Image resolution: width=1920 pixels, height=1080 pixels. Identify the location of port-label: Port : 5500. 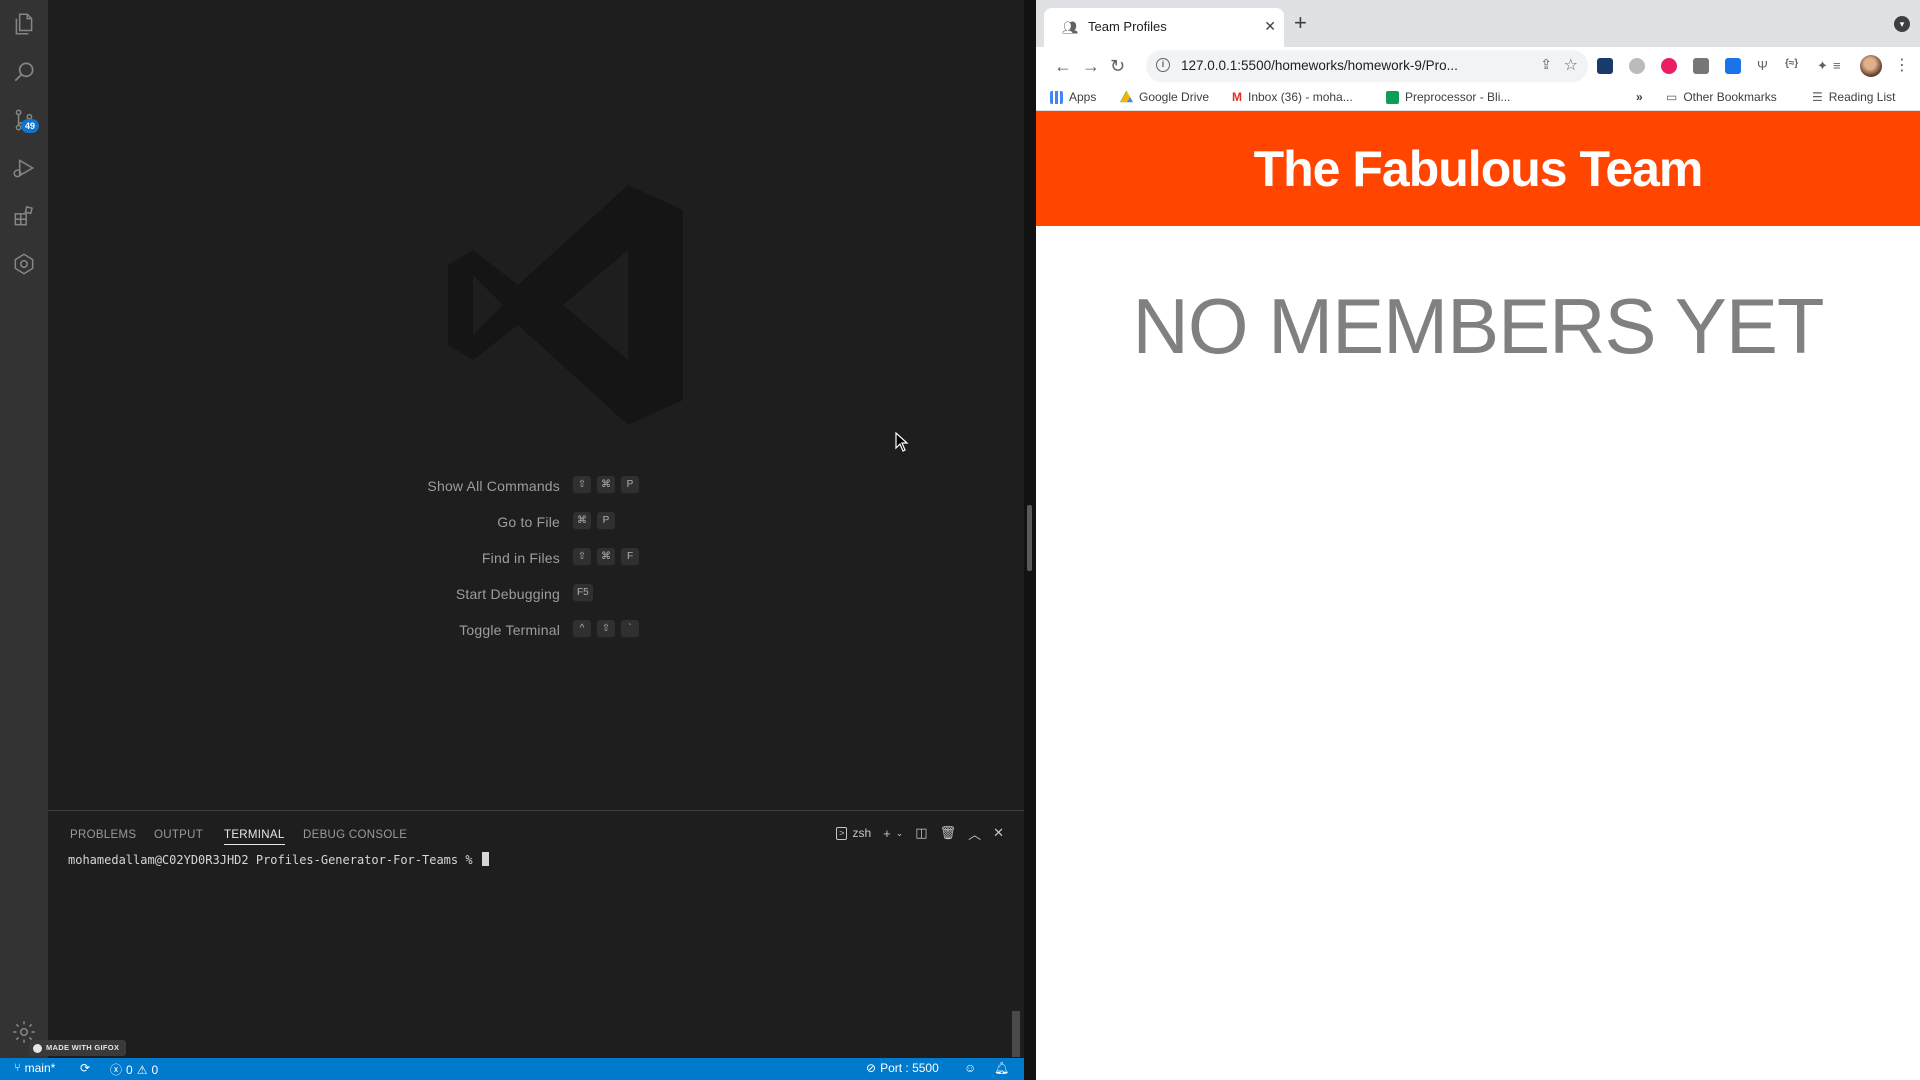
(909, 1068).